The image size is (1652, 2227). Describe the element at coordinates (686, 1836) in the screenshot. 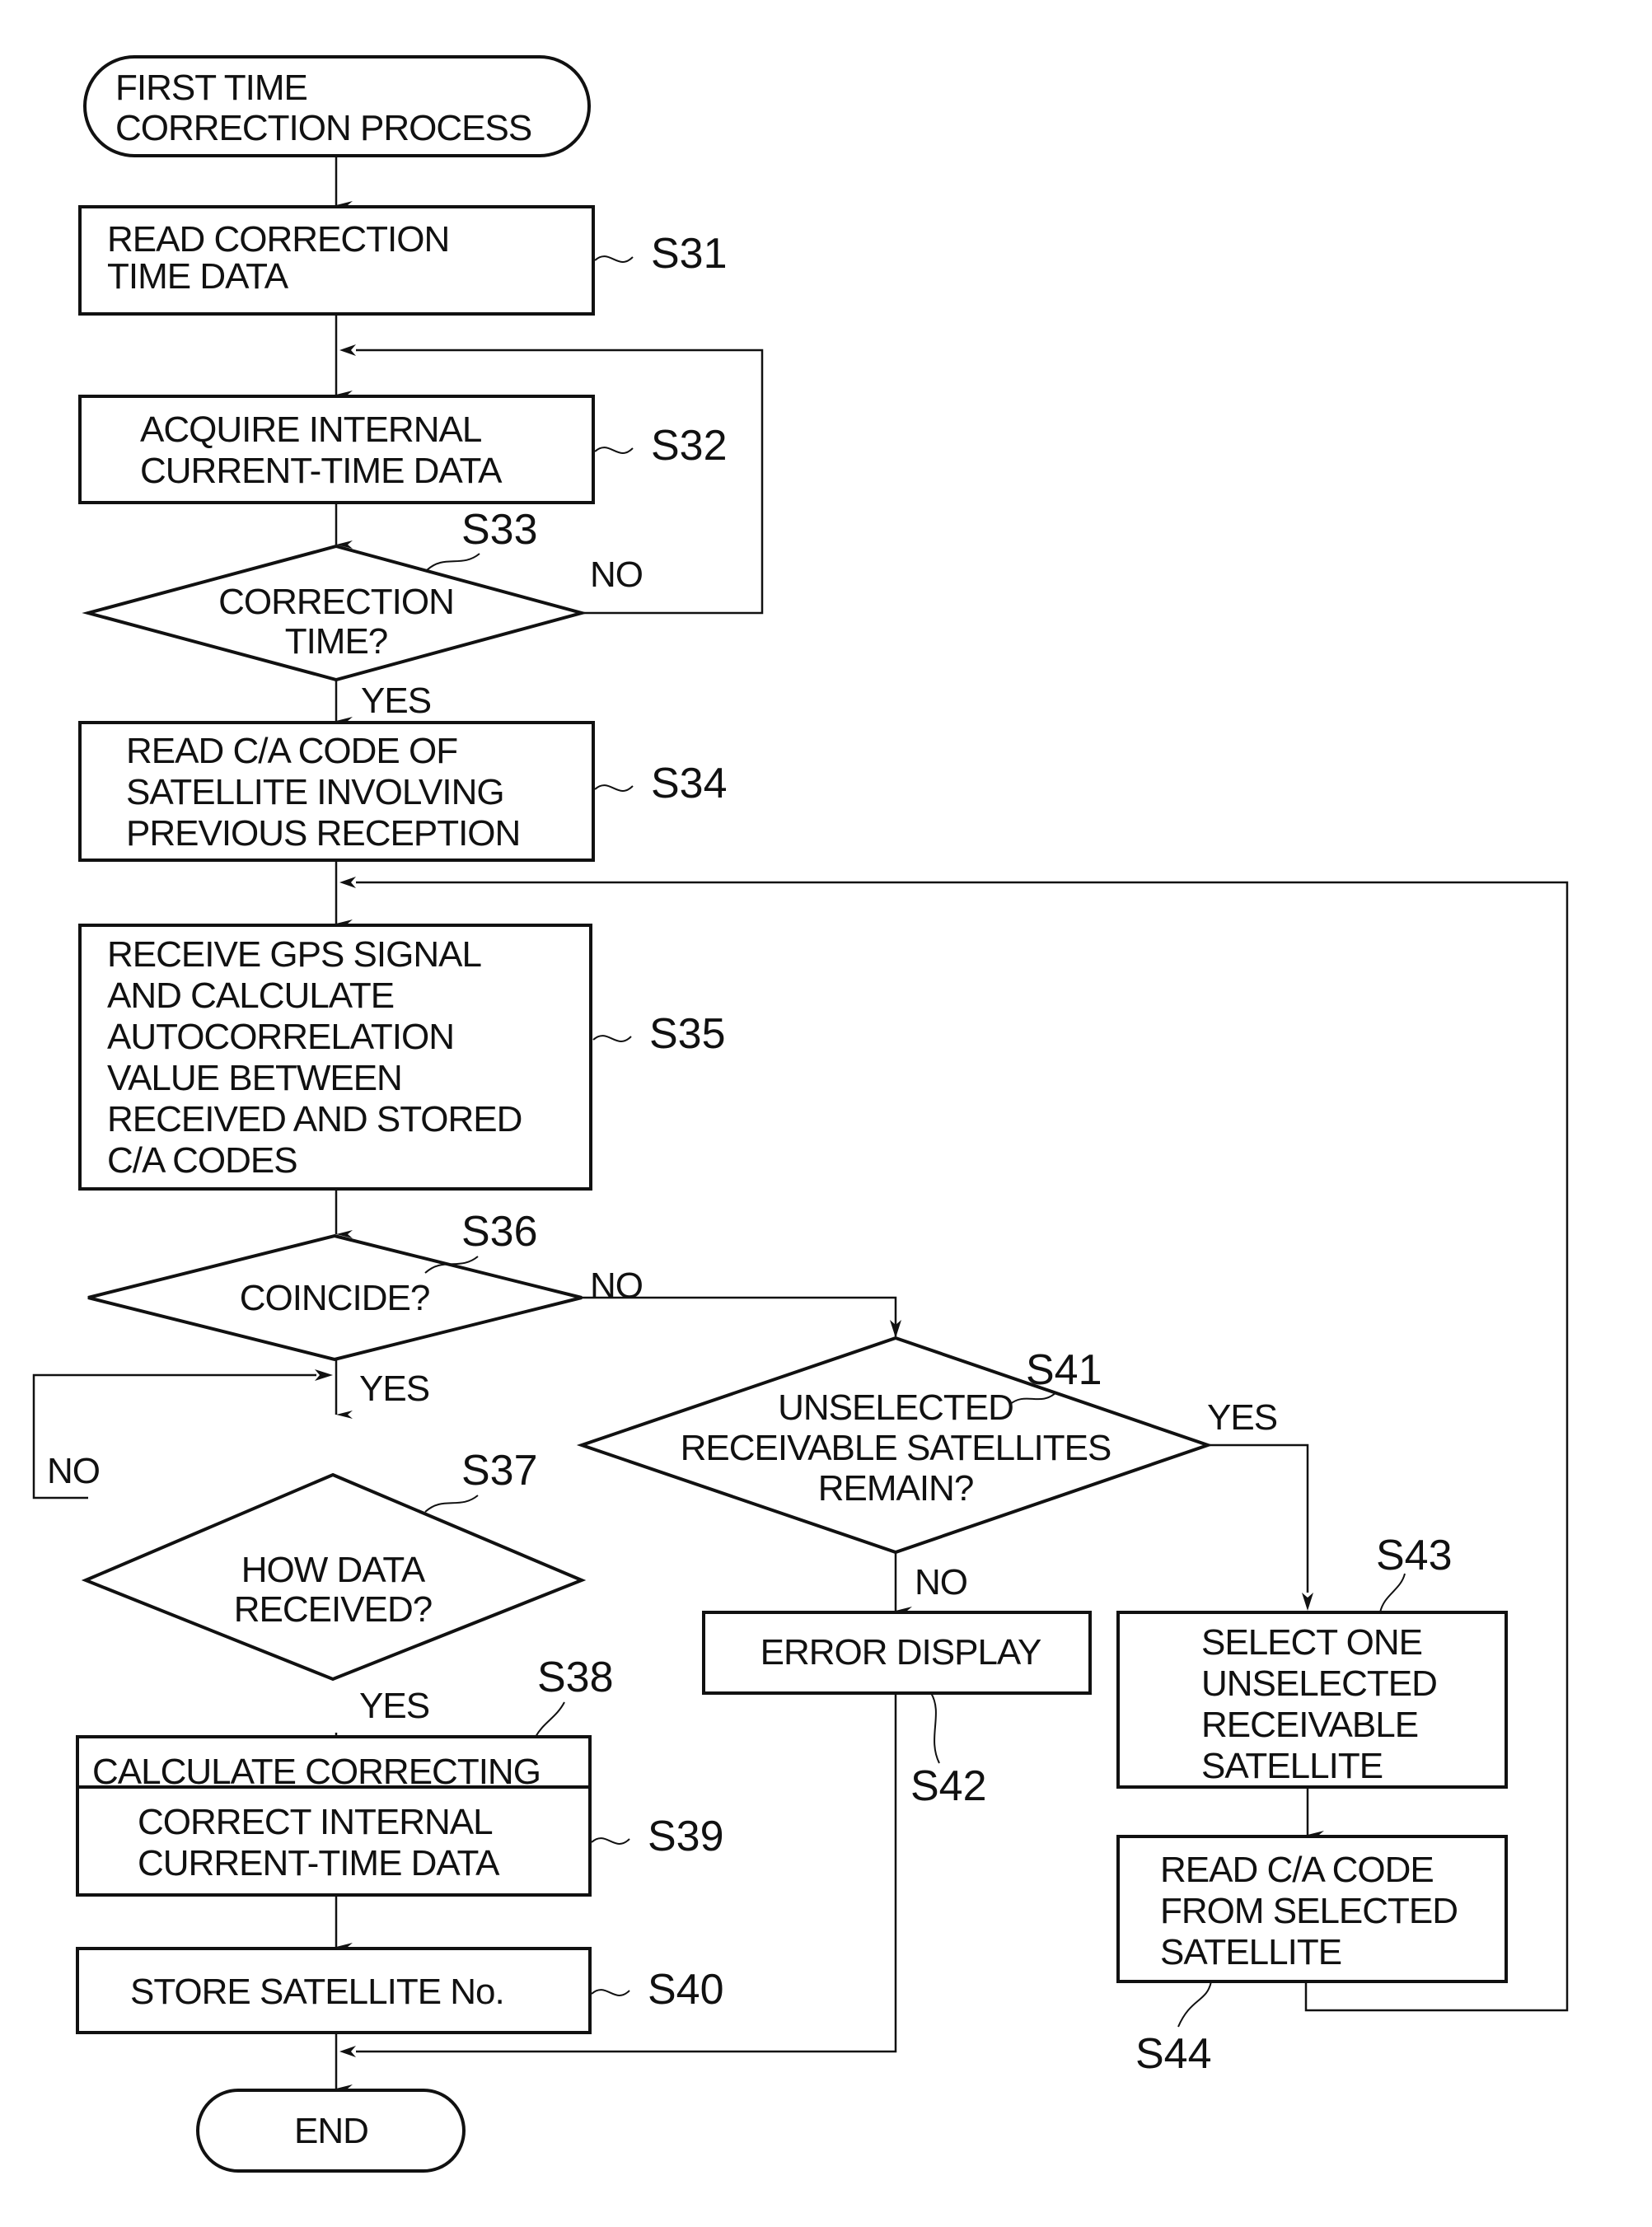

I see `step-label: S39` at that location.